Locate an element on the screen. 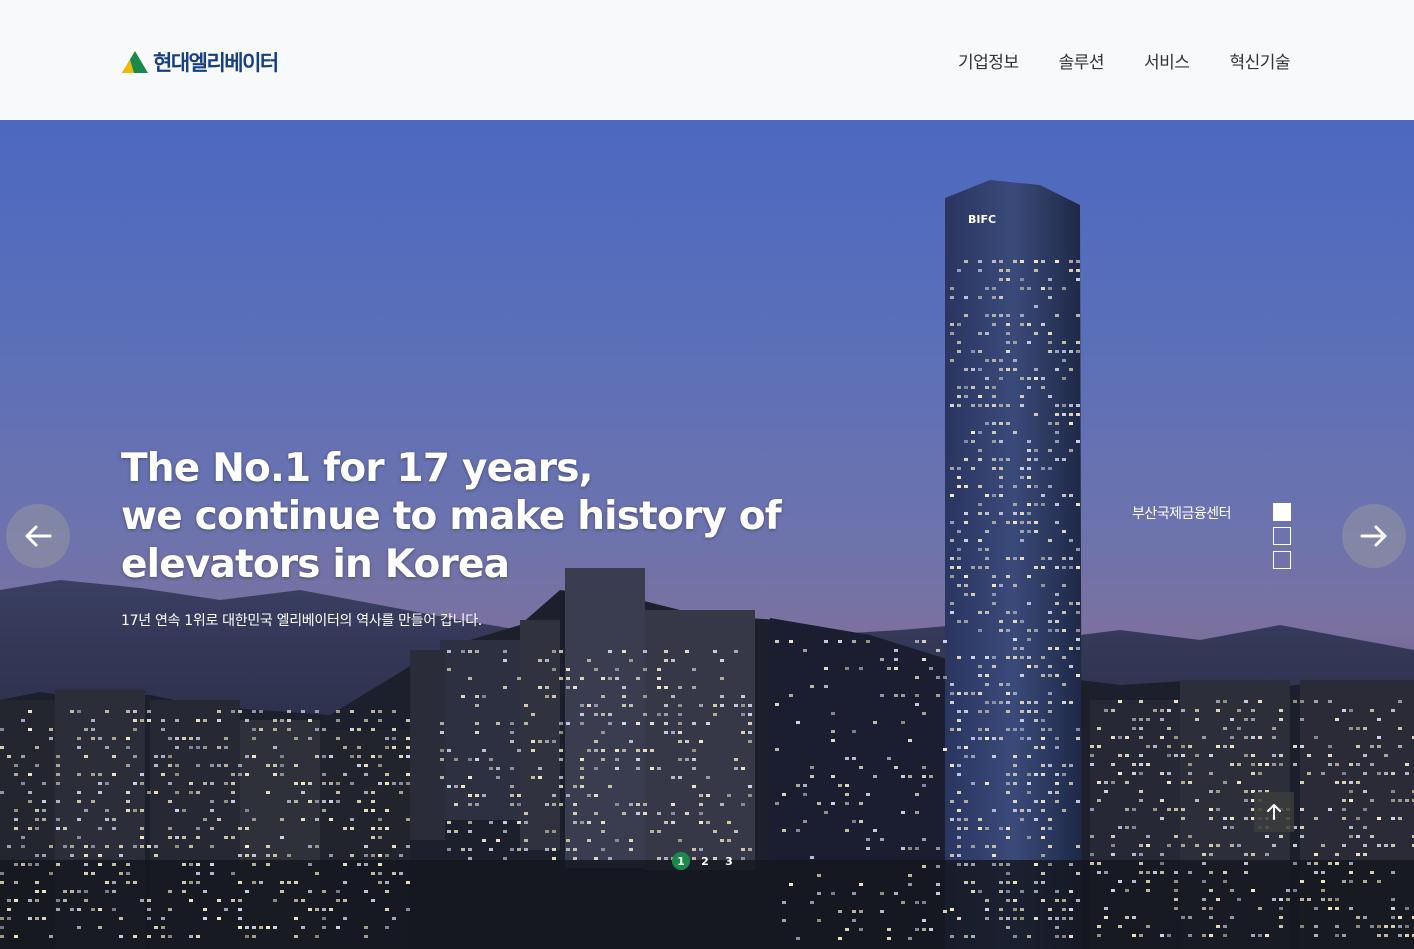 This screenshot has width=1414, height=949. pager-dot-2: 2 is located at coordinates (705, 861).